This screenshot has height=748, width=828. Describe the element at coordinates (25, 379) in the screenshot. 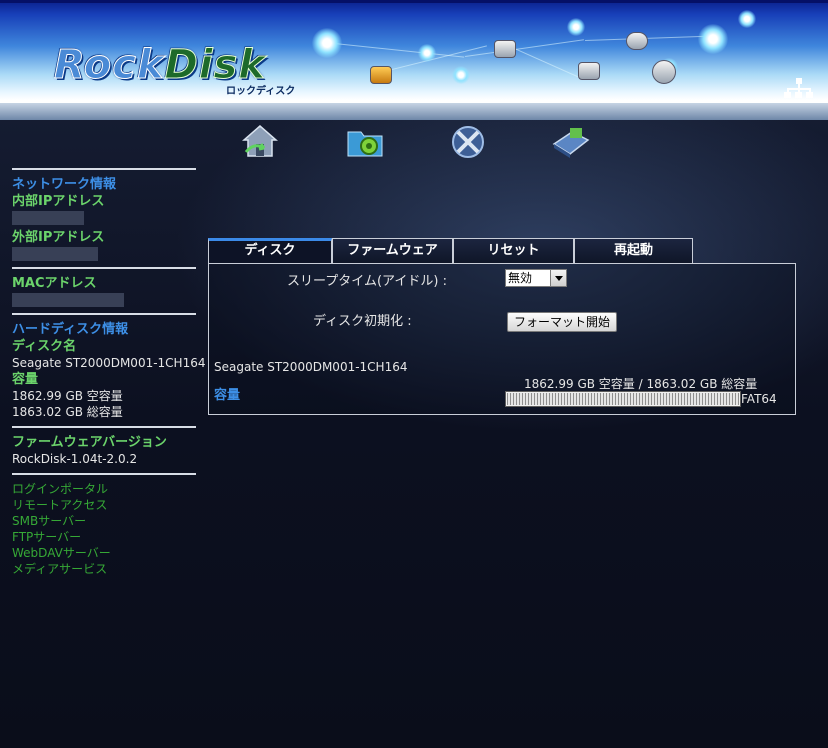

I see `capacity-label: 容量` at that location.